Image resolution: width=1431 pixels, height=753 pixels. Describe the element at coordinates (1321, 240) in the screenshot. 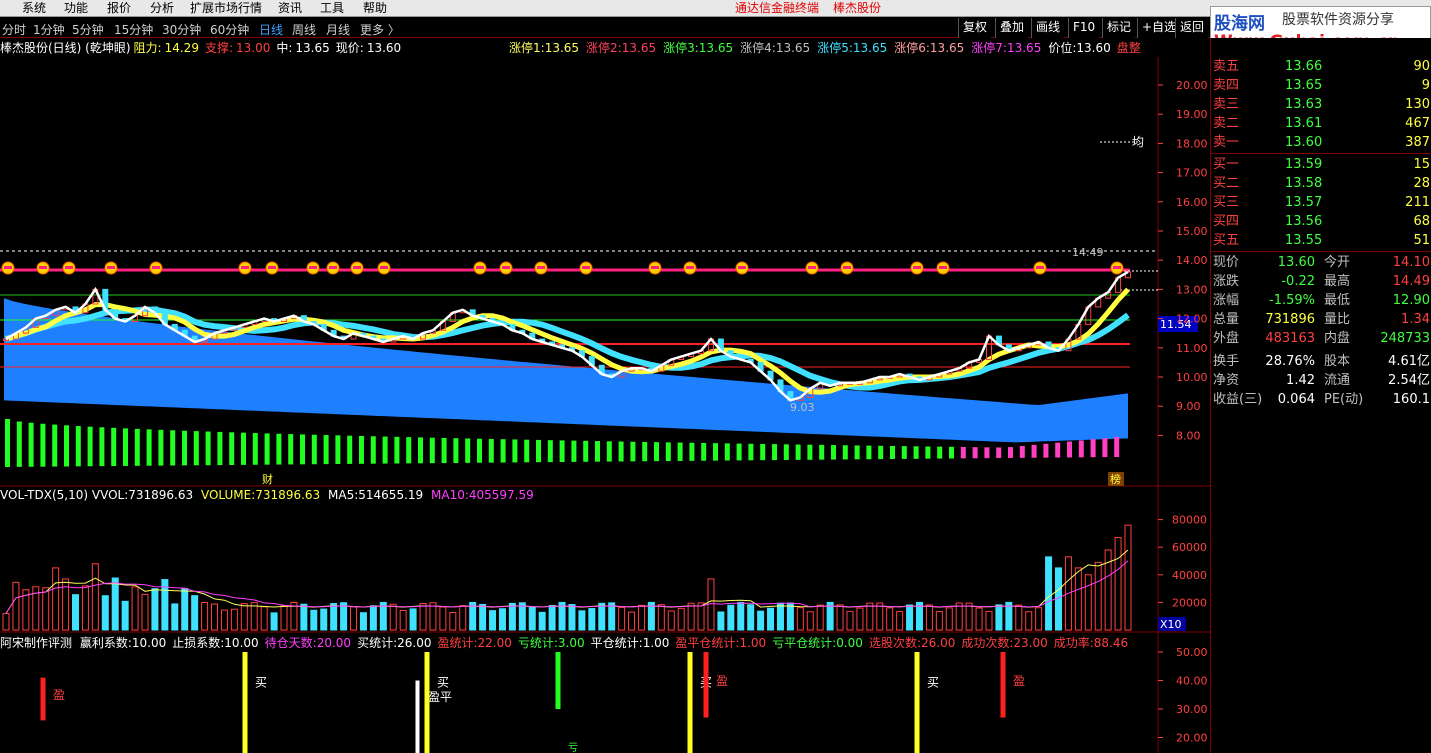

I see `bid-row: 买五 13.55 51` at that location.